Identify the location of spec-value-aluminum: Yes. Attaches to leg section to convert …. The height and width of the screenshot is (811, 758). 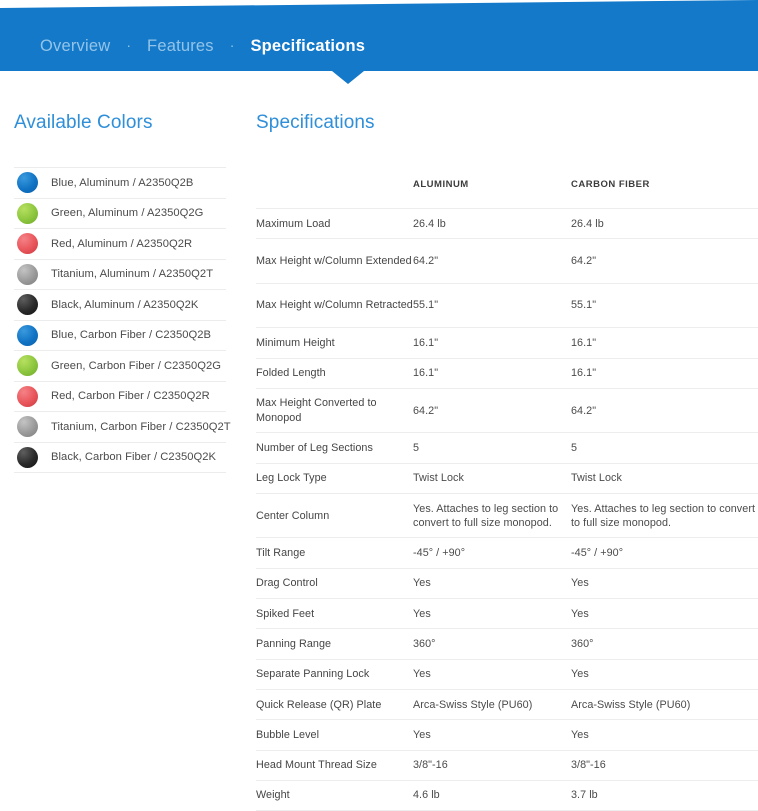
(486, 515).